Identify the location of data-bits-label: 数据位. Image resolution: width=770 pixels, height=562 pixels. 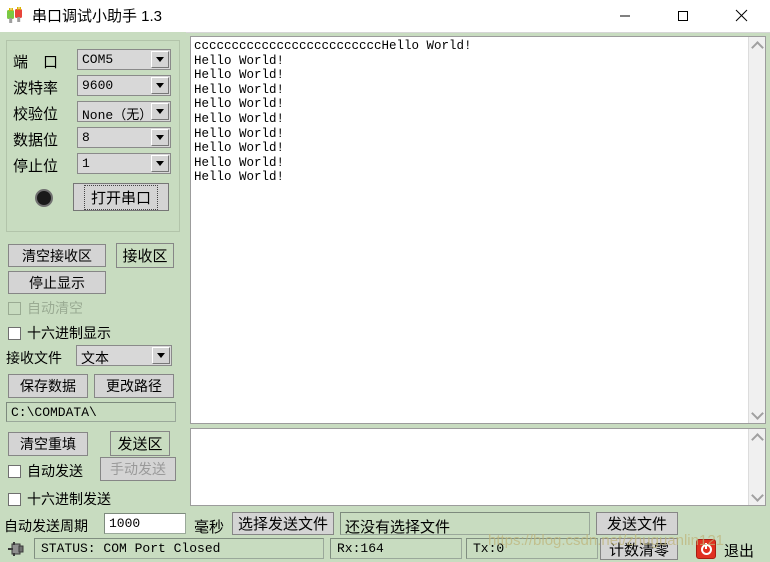
(36, 141).